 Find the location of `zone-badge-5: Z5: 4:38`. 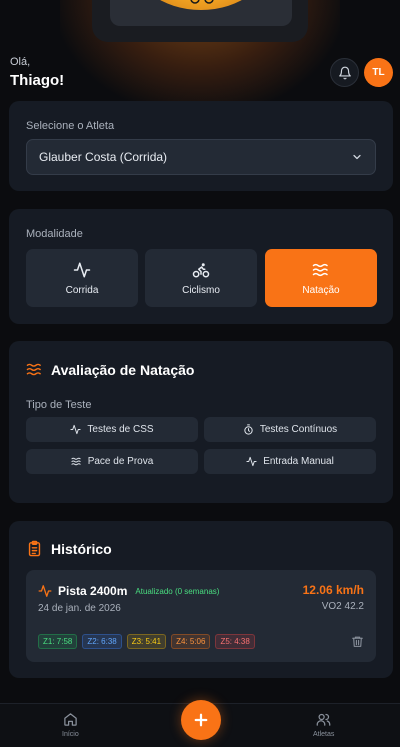

zone-badge-5: Z5: 4:38 is located at coordinates (235, 641).